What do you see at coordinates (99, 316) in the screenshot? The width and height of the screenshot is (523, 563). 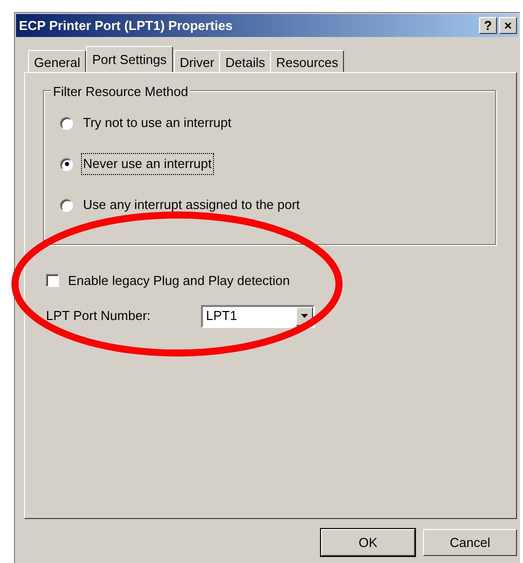 I see `field-label: LPT Port Number:` at bounding box center [99, 316].